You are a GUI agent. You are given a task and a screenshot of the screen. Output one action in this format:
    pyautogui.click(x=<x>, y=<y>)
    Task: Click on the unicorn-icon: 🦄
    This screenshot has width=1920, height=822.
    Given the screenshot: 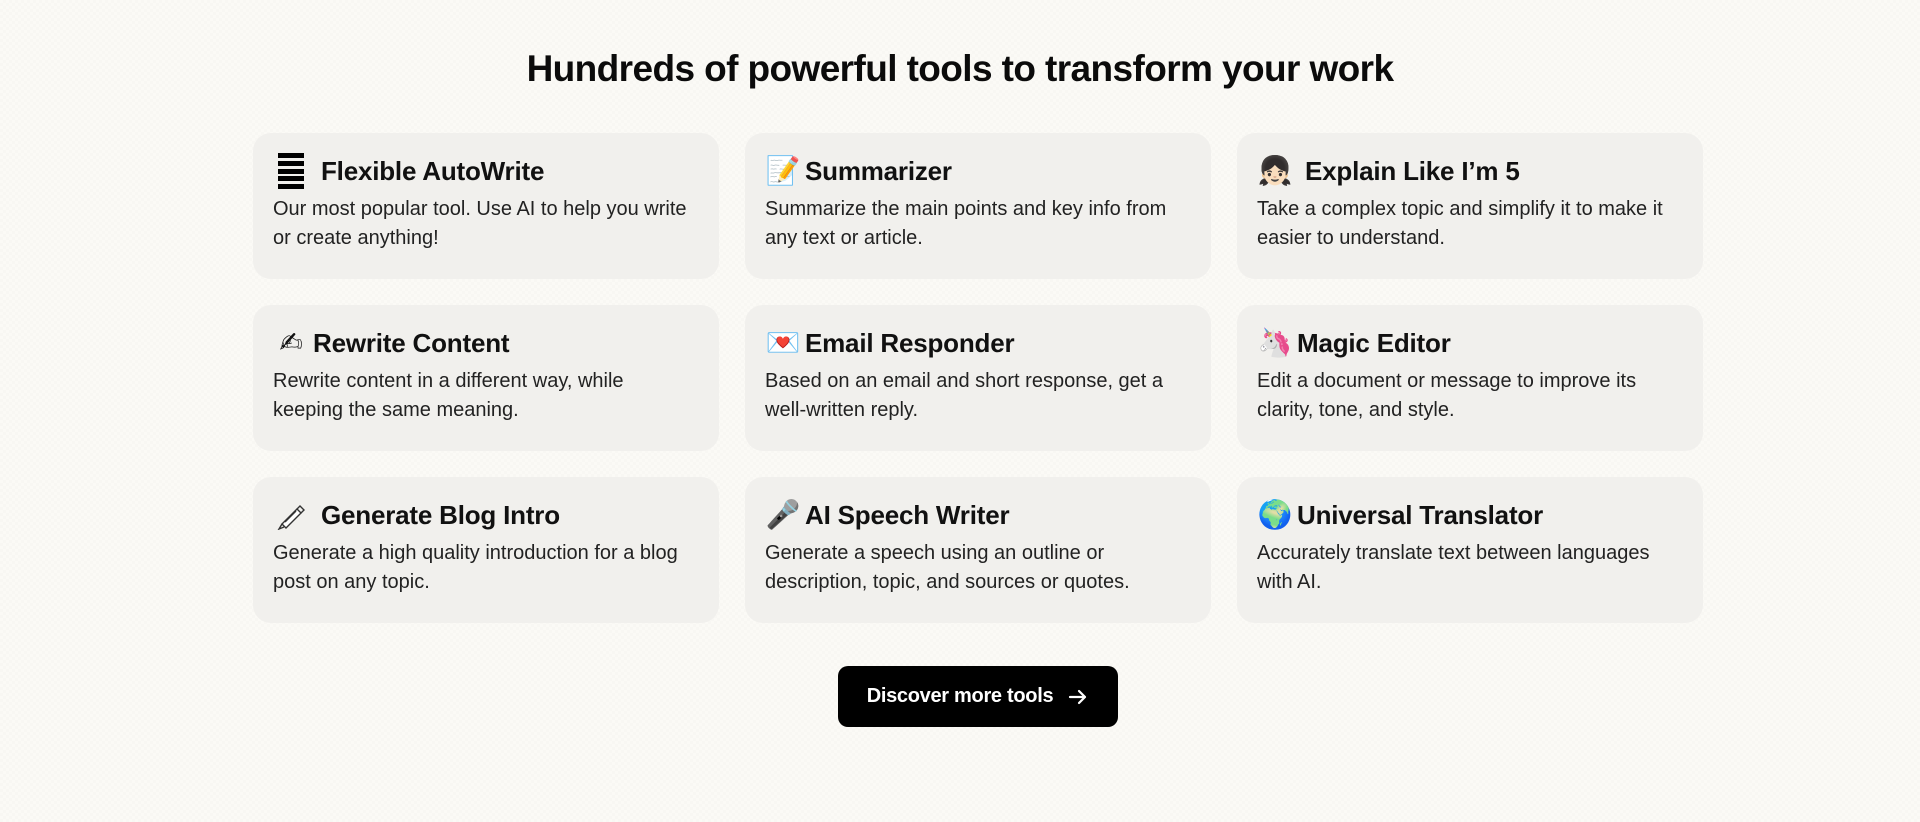 What is the action you would take?
    pyautogui.click(x=1275, y=342)
    